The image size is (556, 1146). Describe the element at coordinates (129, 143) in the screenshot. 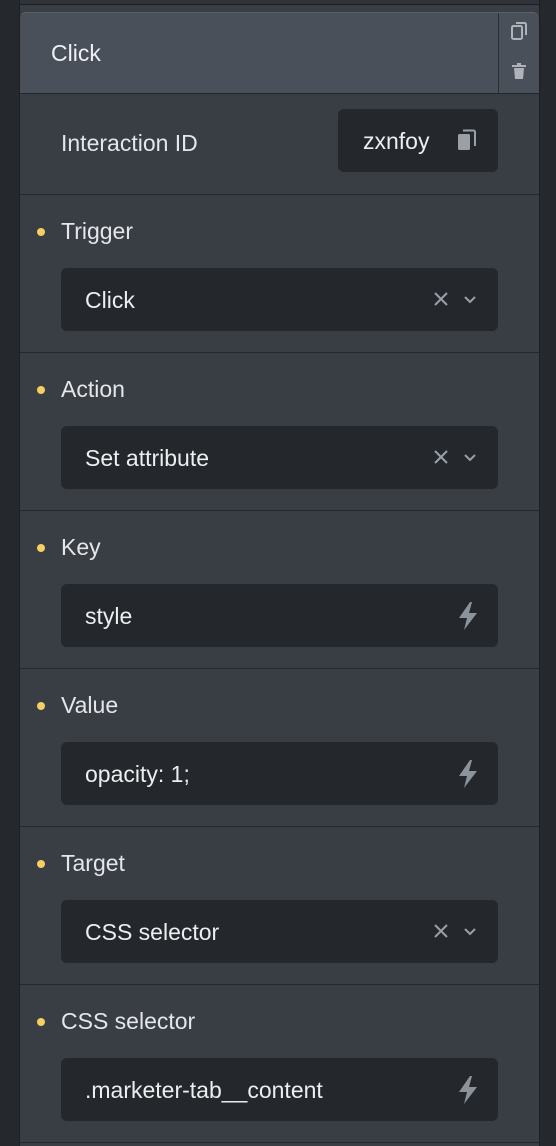

I see `interaction-id-label: Interaction ID` at that location.